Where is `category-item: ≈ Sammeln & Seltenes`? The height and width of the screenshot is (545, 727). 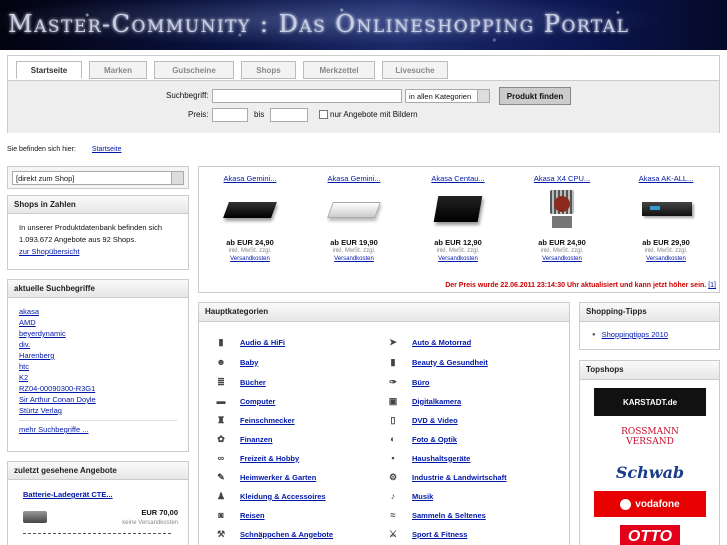
category-item: ≈ Sammeln & Seltenes is located at coordinates (437, 515).